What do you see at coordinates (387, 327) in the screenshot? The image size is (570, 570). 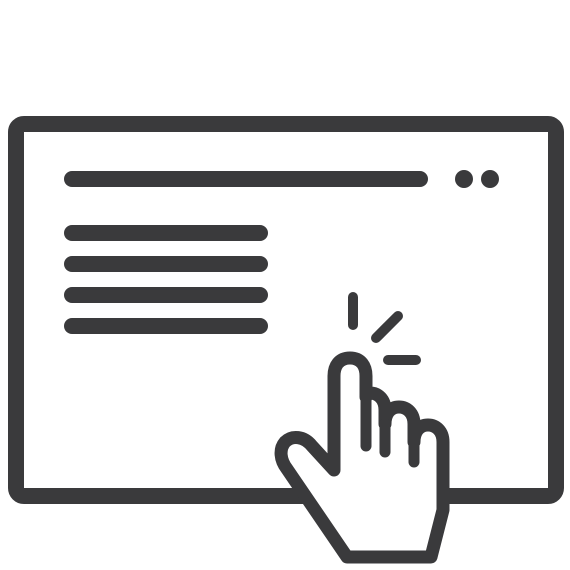 I see `burst-line-diagonal` at bounding box center [387, 327].